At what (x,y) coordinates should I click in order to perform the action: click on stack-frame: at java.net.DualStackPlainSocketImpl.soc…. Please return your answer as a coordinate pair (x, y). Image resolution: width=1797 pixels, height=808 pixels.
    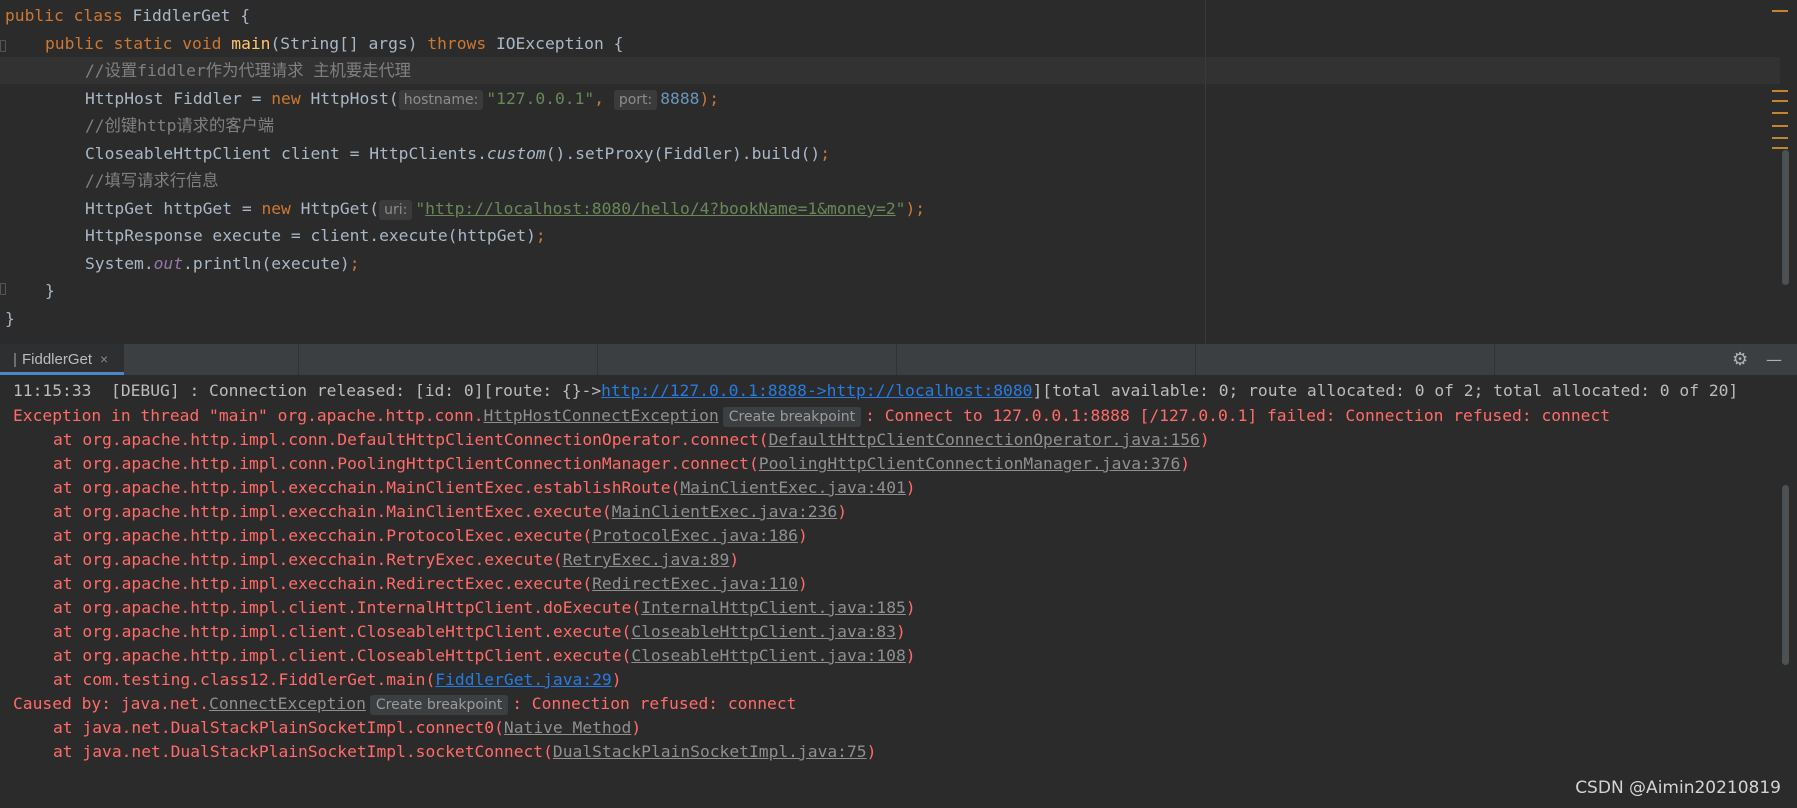
    Looking at the image, I should click on (464, 751).